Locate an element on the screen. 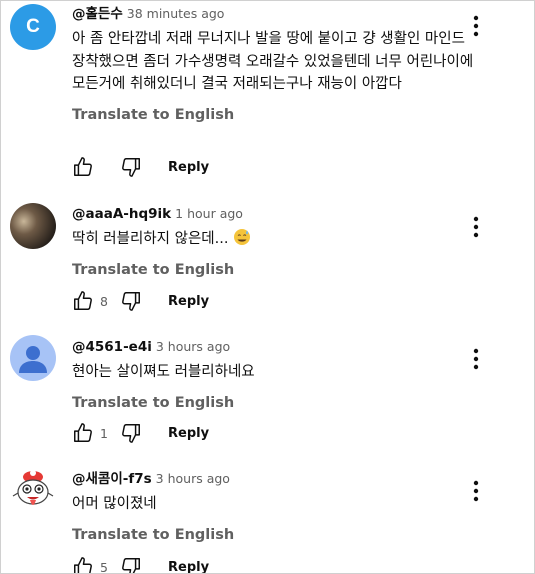  like-count: 5 is located at coordinates (104, 566).